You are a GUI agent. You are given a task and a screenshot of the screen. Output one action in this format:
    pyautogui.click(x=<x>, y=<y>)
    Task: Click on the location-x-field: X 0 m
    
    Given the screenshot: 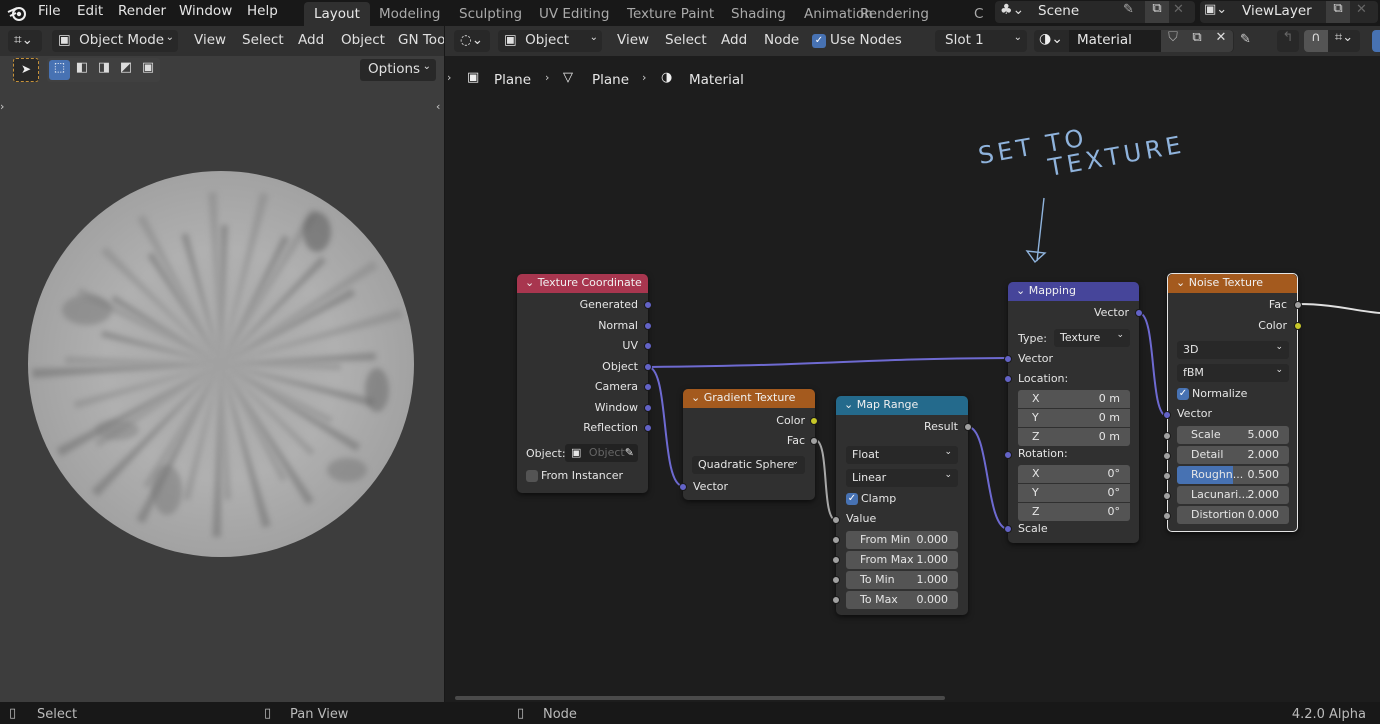 What is the action you would take?
    pyautogui.click(x=1074, y=399)
    